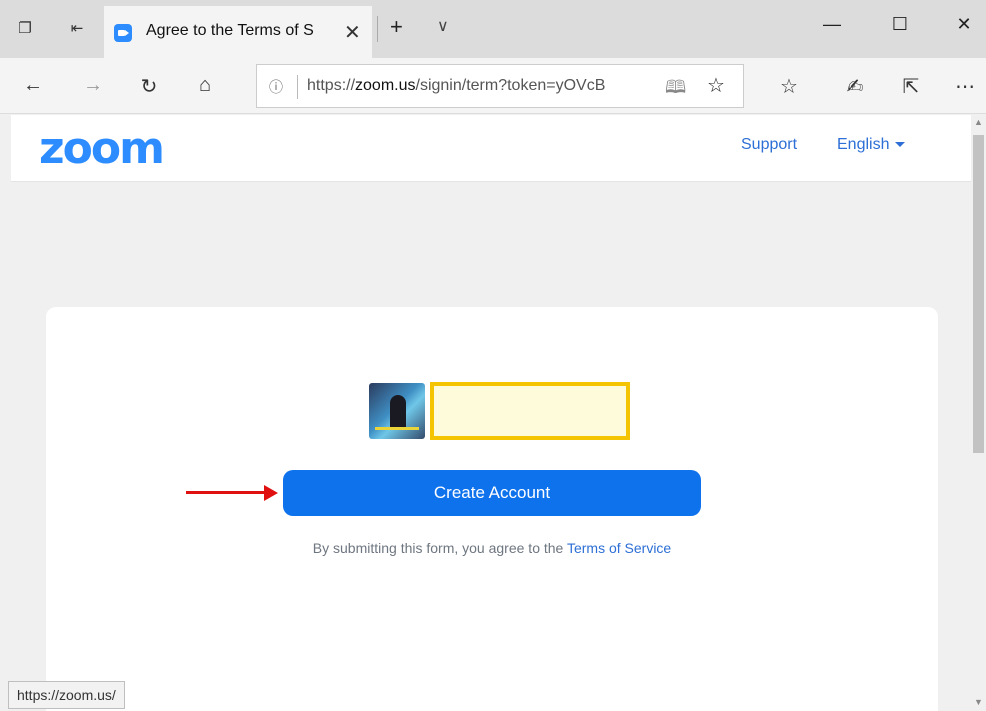 This screenshot has width=986, height=711. I want to click on minimize-icon: —, so click(832, 24).